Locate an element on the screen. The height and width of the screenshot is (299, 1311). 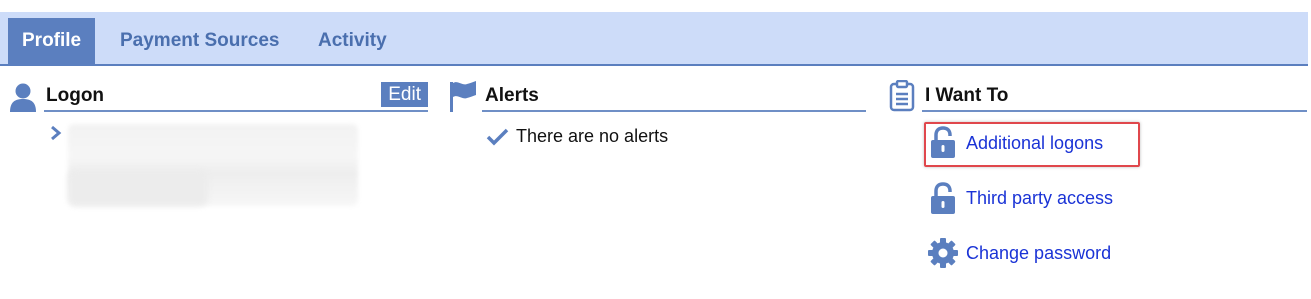
logon-title: Logon is located at coordinates (75, 95).